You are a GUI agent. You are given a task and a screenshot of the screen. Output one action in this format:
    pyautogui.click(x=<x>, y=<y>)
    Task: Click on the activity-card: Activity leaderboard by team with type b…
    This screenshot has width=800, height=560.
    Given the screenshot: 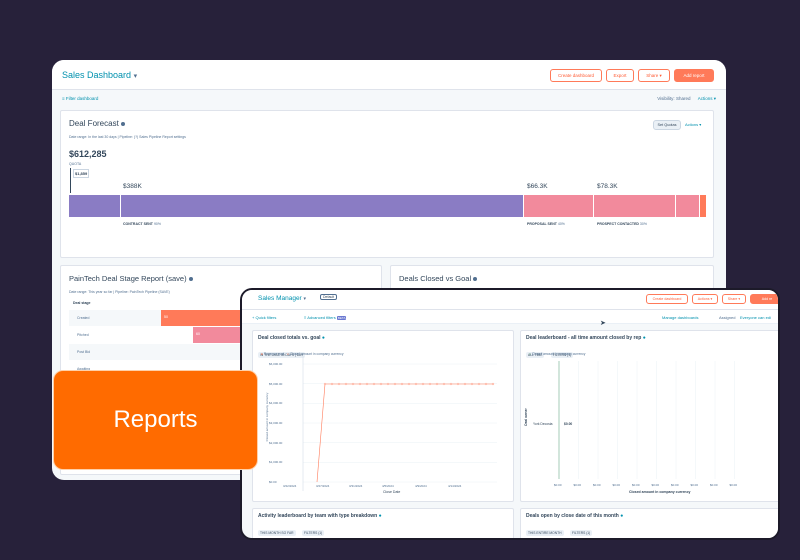 What is the action you would take?
    pyautogui.click(x=383, y=523)
    